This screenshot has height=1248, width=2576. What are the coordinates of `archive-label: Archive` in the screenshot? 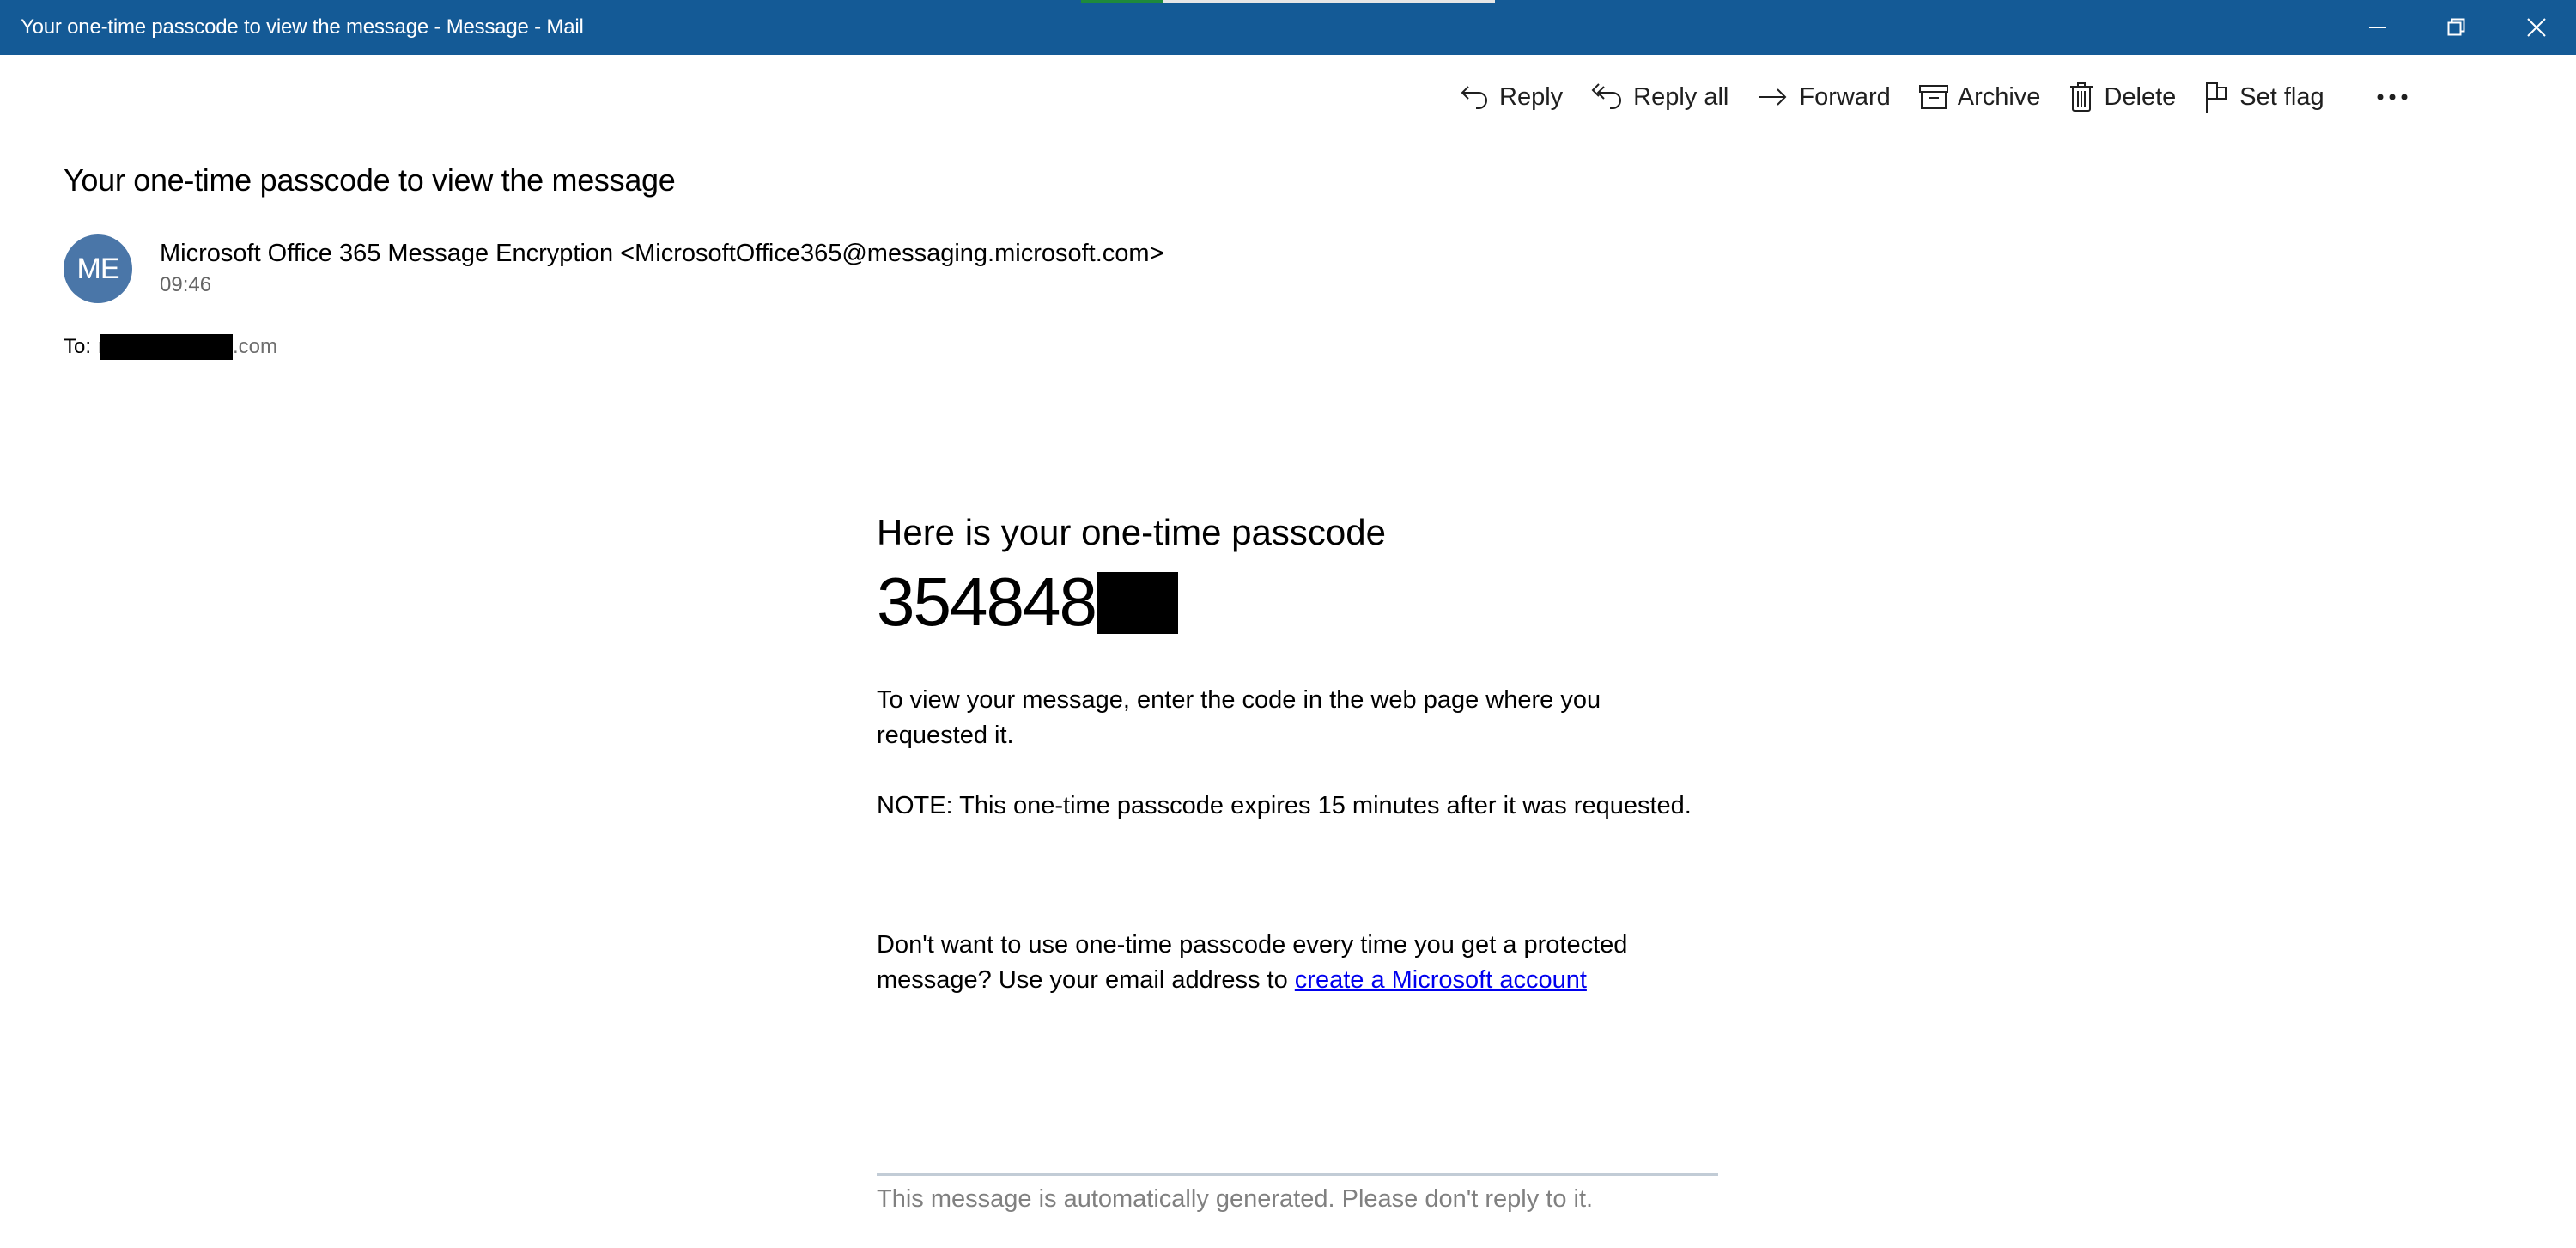 It's located at (1999, 96).